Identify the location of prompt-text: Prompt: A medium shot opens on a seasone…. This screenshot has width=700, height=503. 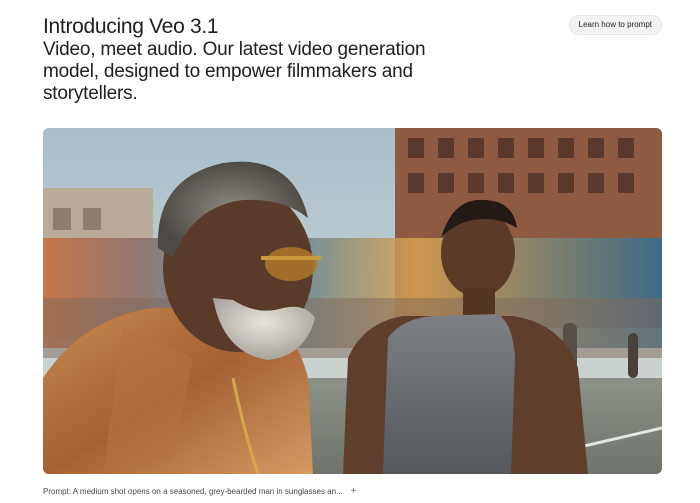
(193, 491).